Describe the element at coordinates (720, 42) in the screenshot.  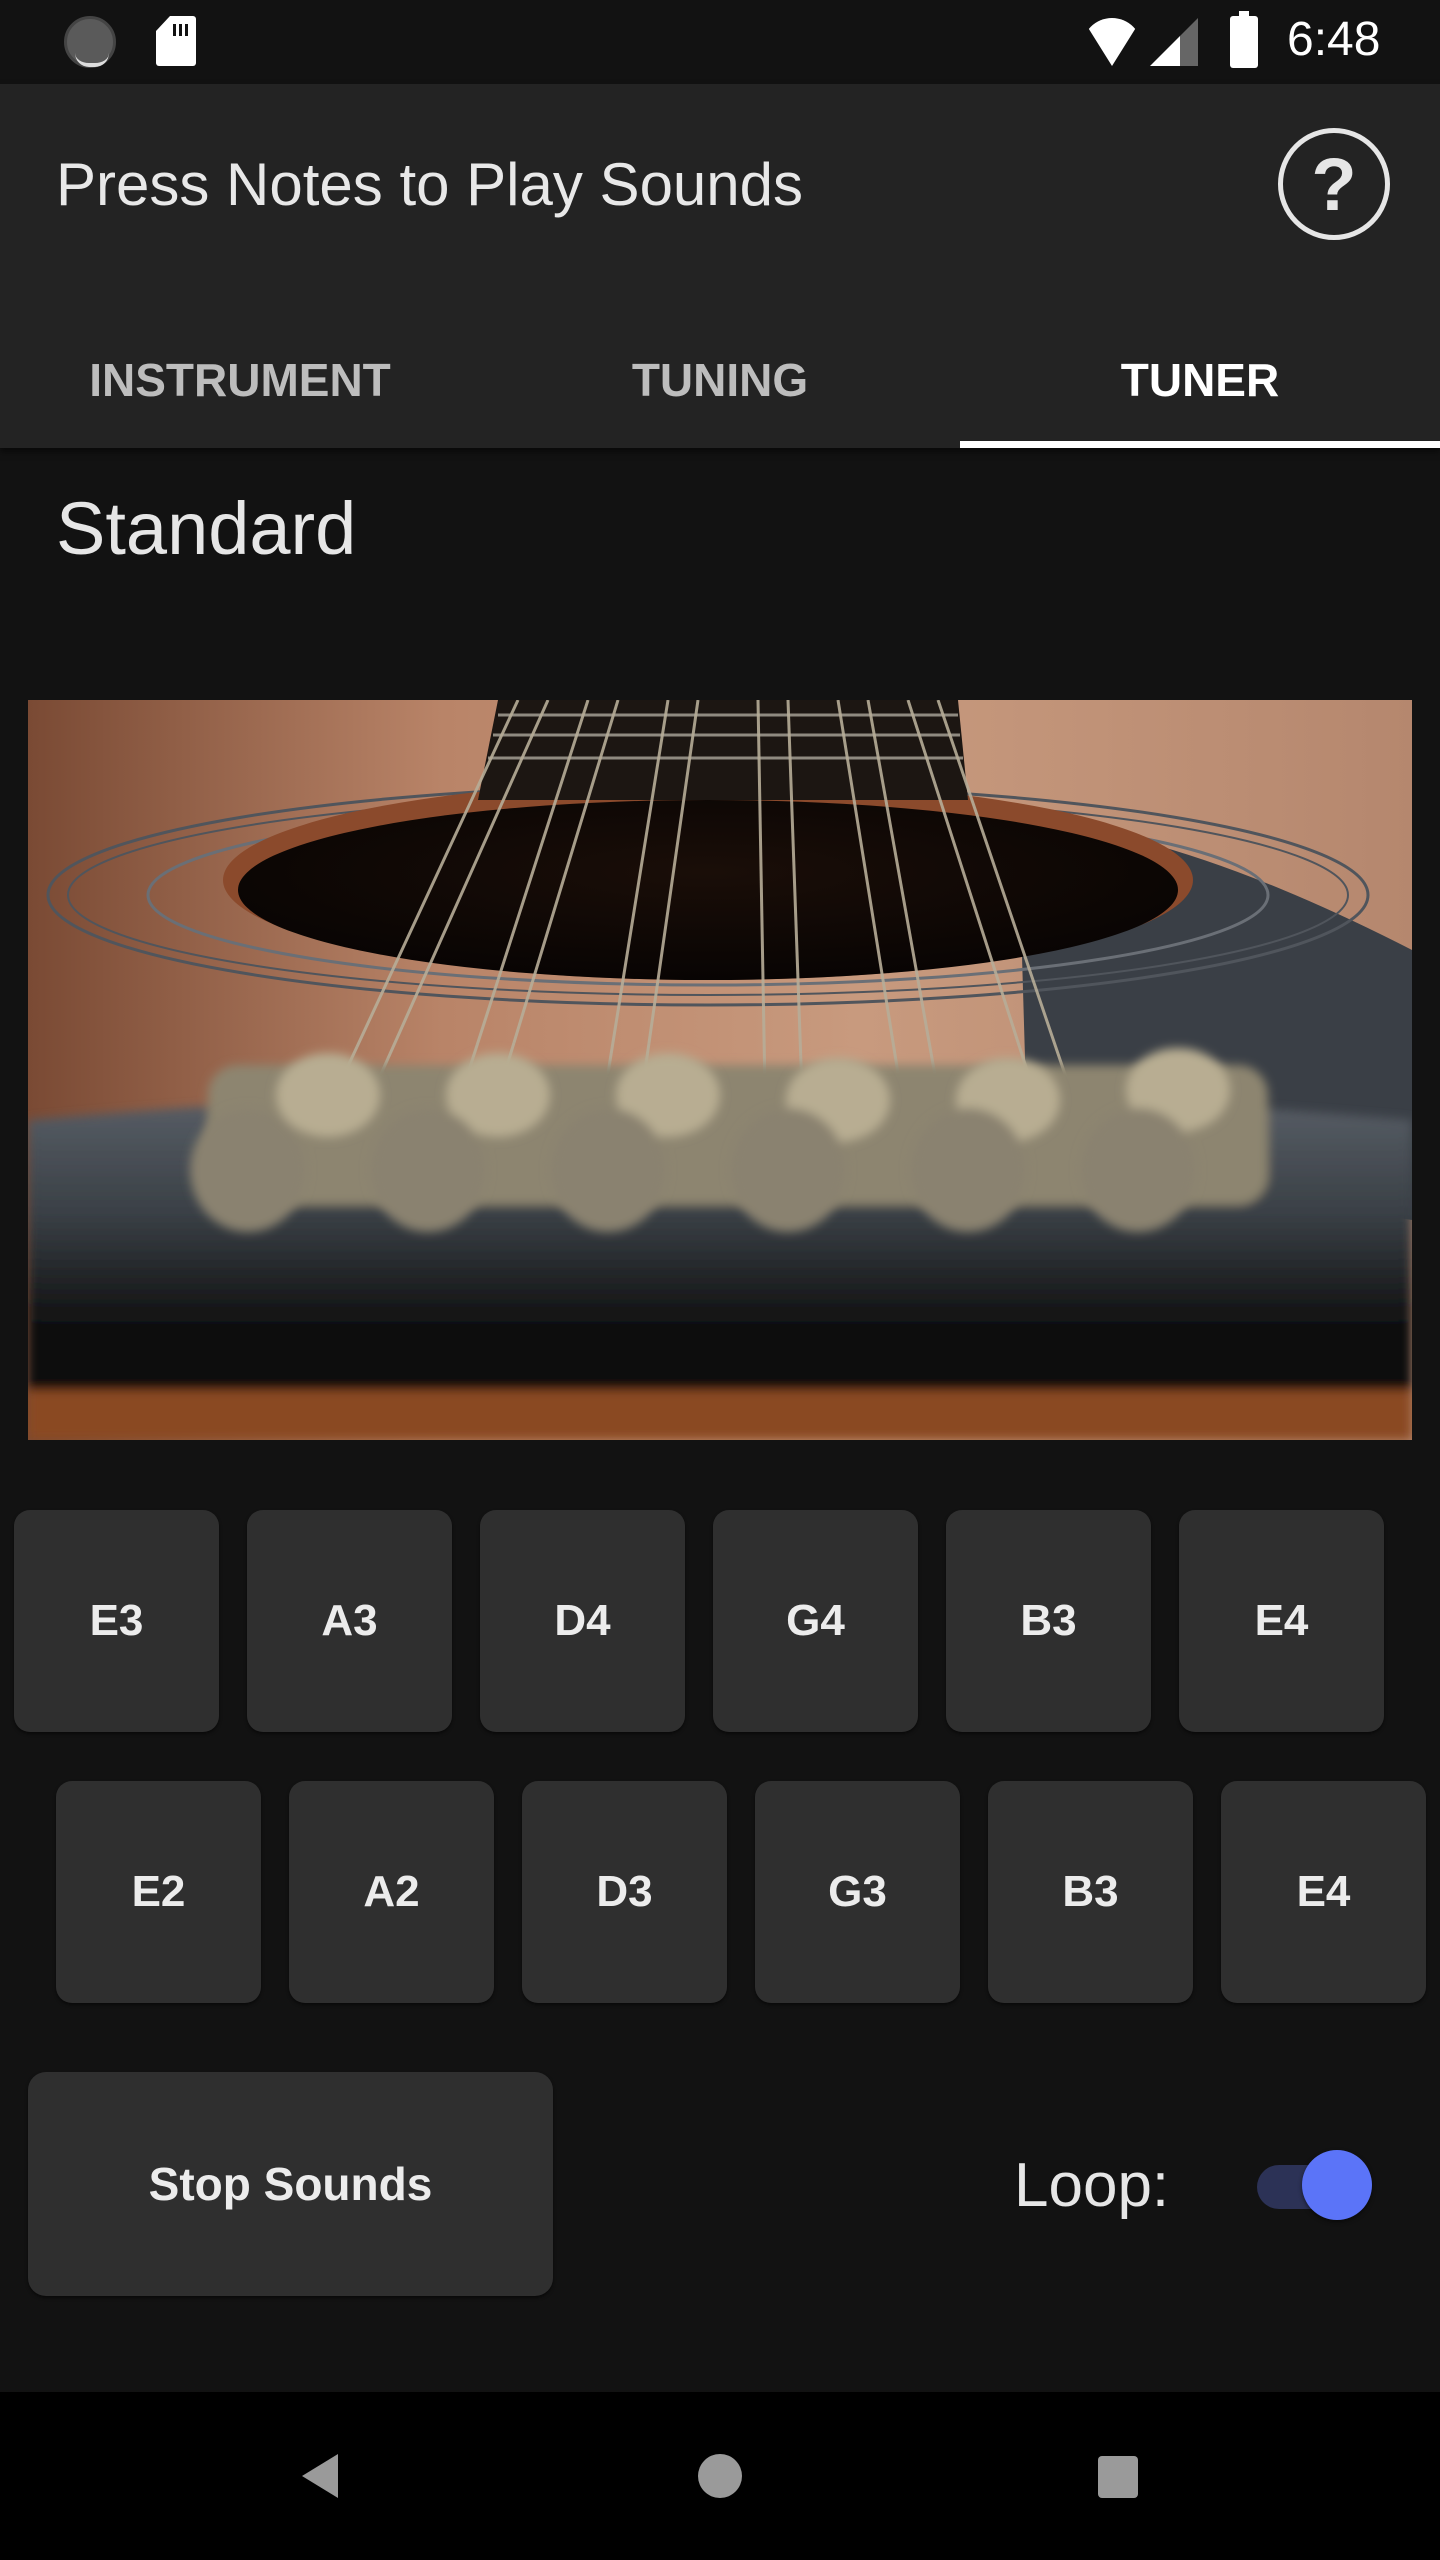
I see `status-bar: 6:48` at that location.